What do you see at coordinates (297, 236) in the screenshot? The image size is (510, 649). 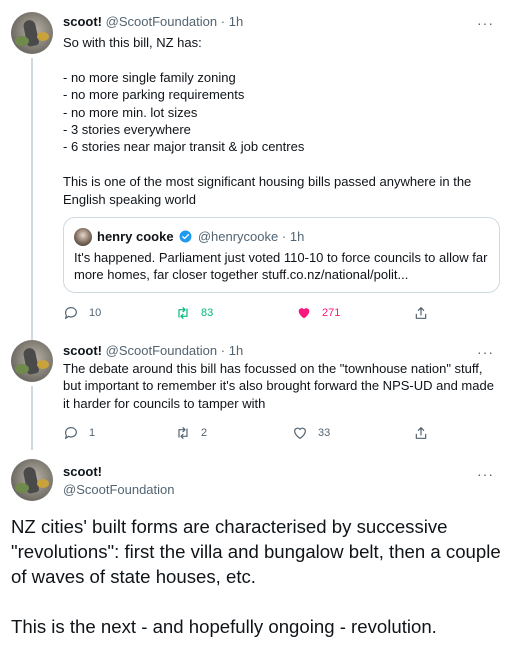 I see `quoted-timestamp: 1h` at bounding box center [297, 236].